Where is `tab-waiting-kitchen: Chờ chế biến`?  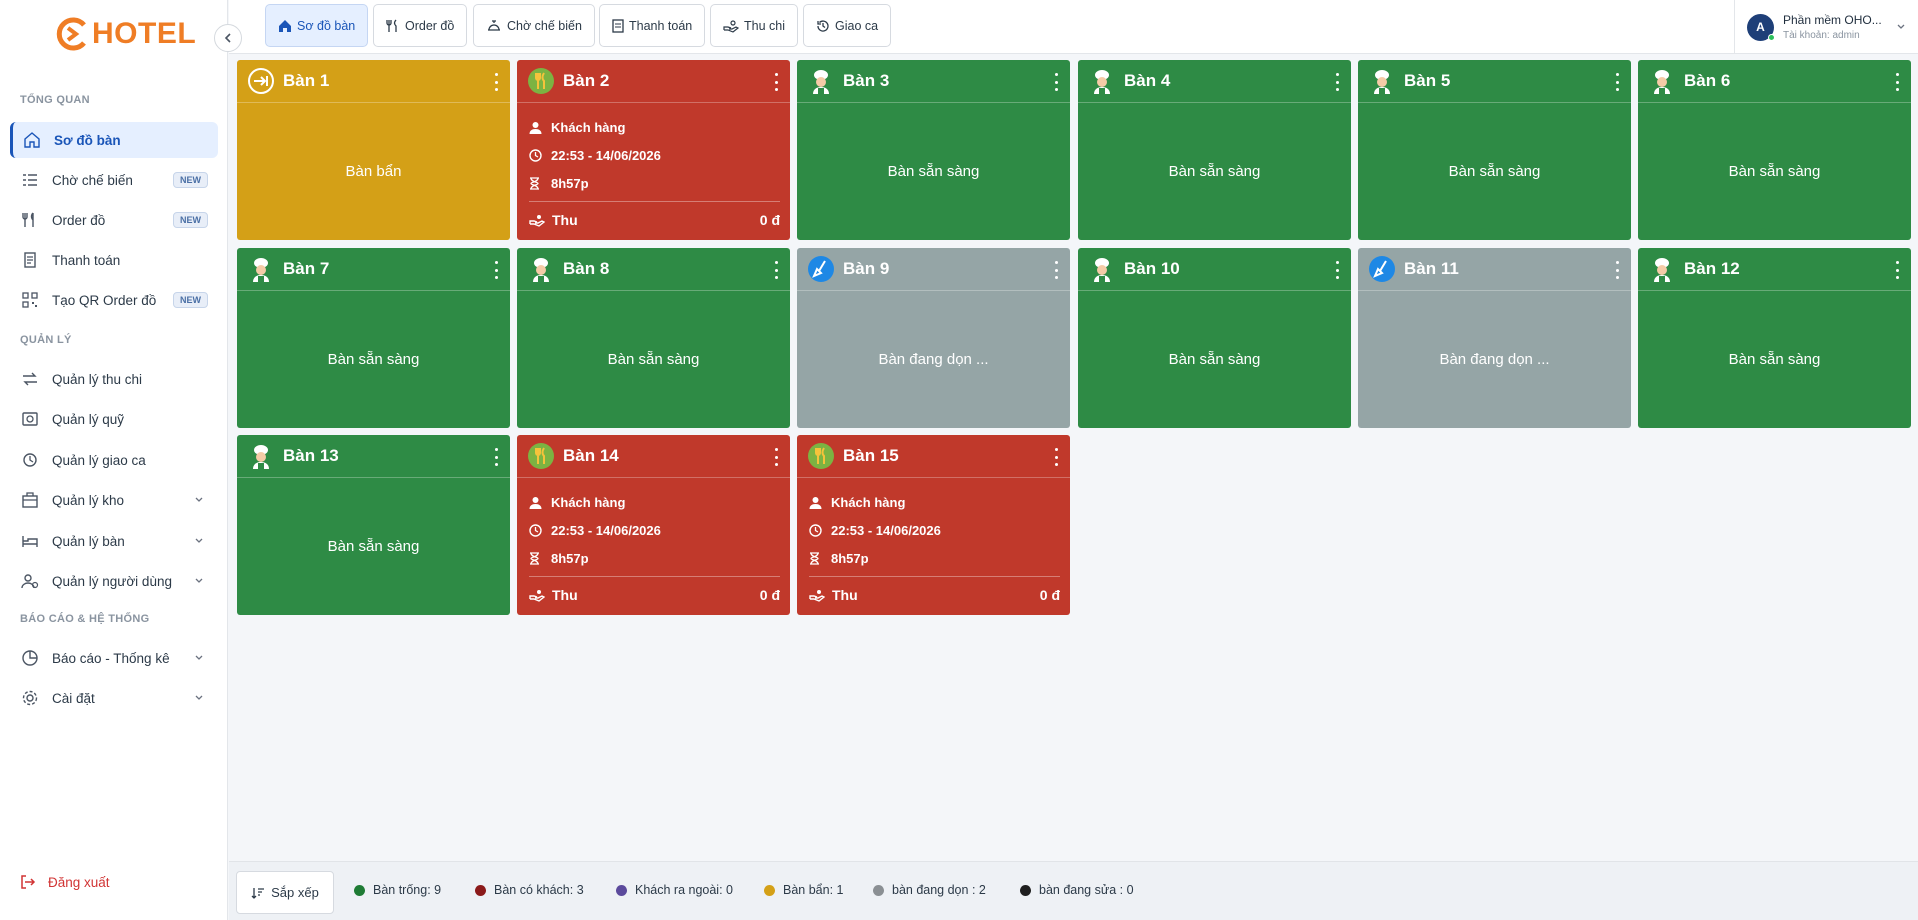
tab-waiting-kitchen: Chờ chế biến is located at coordinates (534, 25).